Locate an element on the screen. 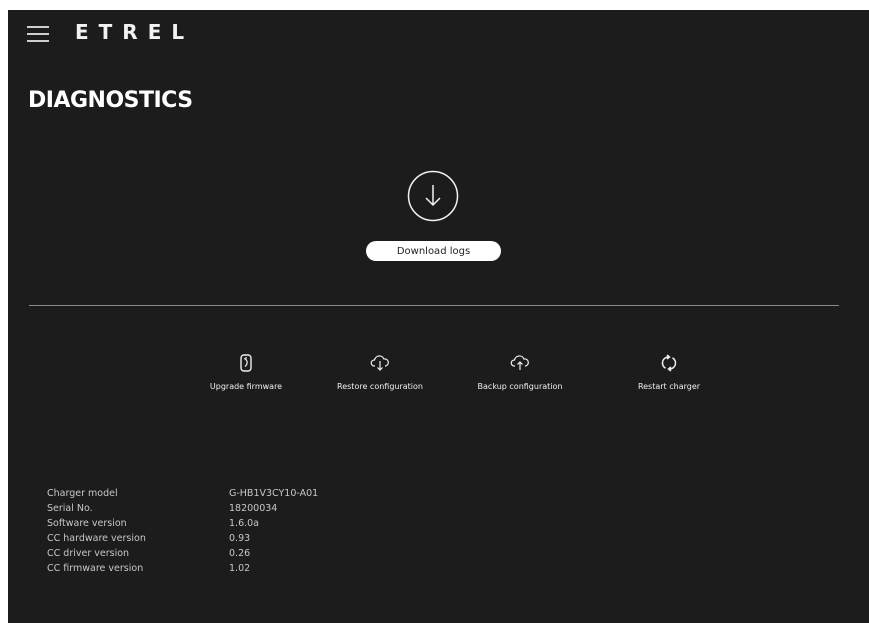 The height and width of the screenshot is (623, 869). download-arrow-icon is located at coordinates (433, 196).